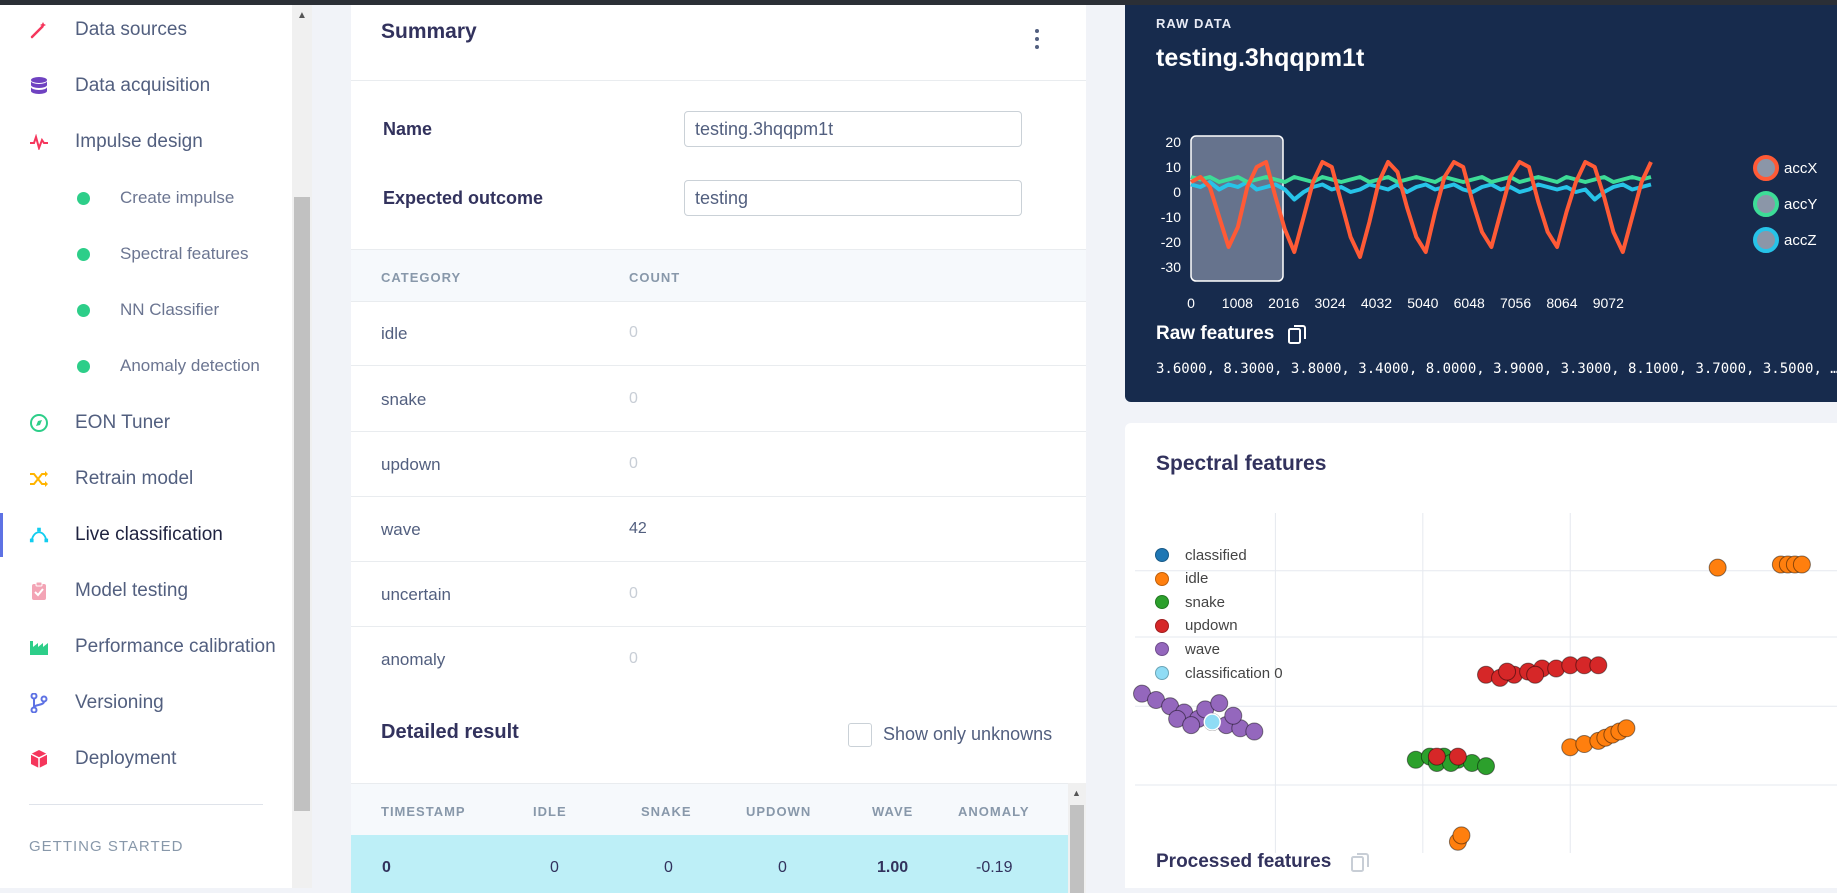 The height and width of the screenshot is (893, 1837). What do you see at coordinates (1237, 303) in the screenshot?
I see `x-tick-label: 1008` at bounding box center [1237, 303].